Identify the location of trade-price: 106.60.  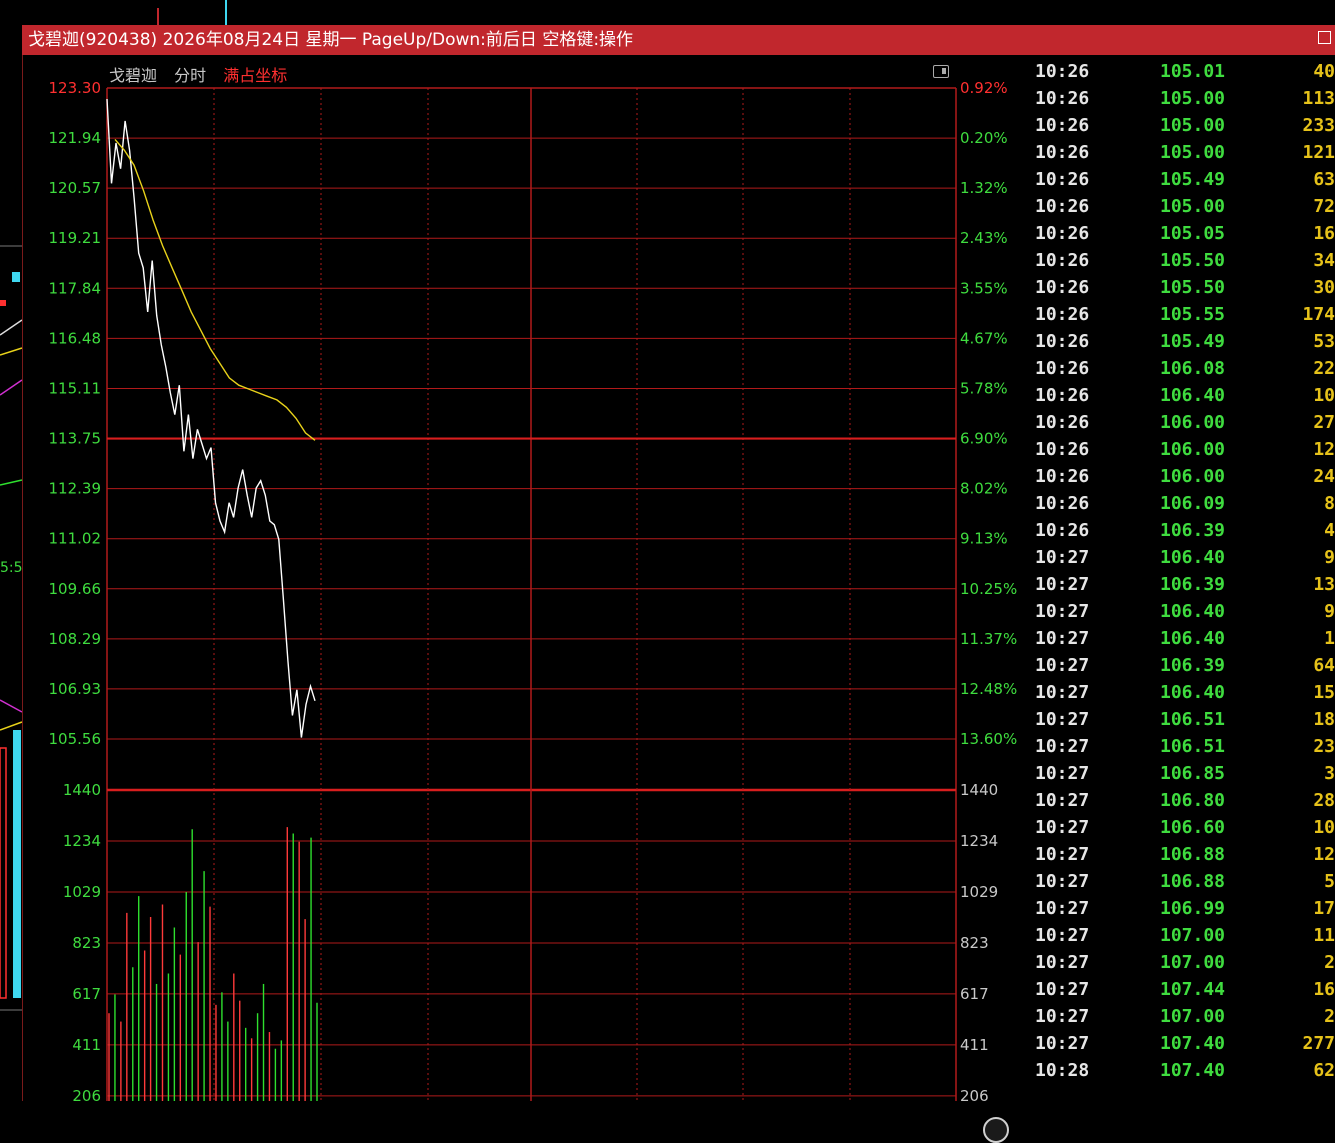
(1193, 827).